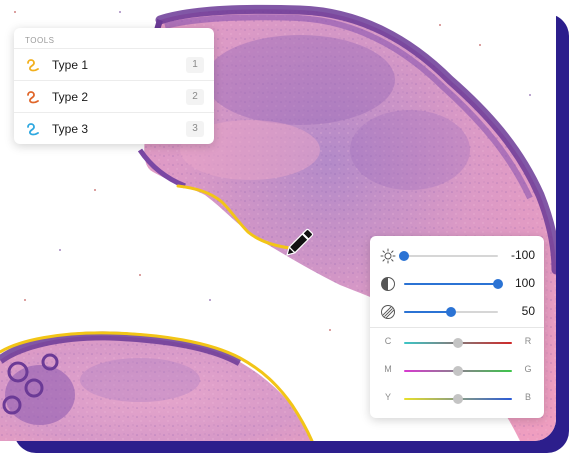 This screenshot has width=569, height=453. I want to click on tool-type-1: Type 1 1, so click(114, 64).